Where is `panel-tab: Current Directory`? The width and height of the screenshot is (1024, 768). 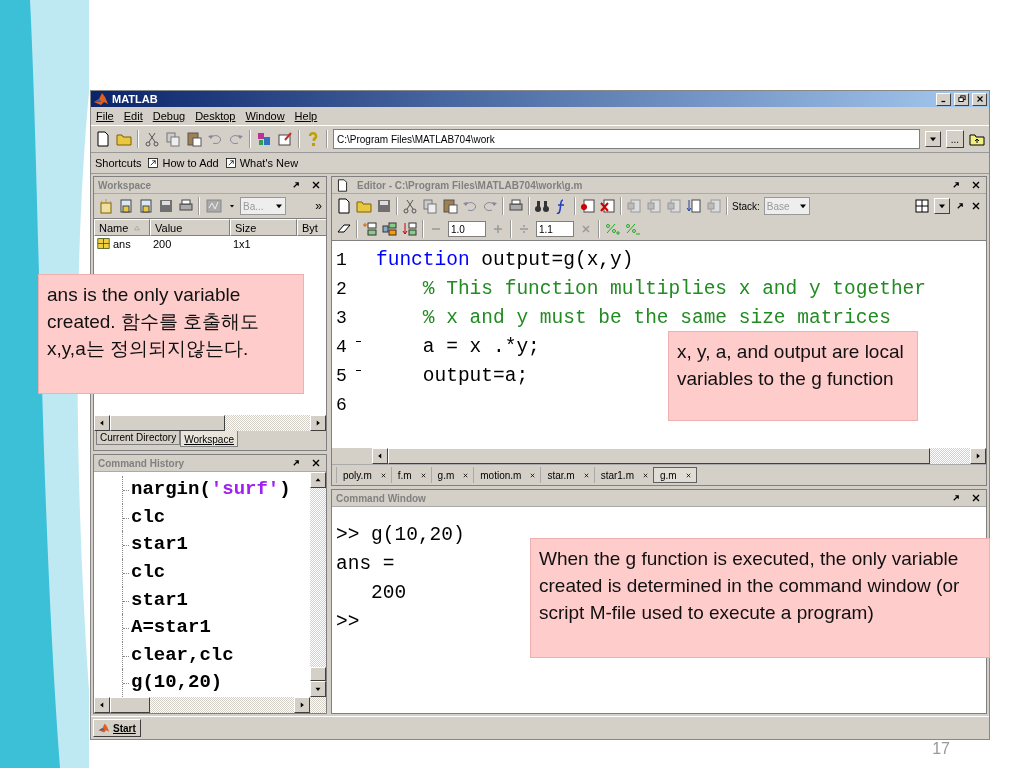
panel-tab: Current Directory is located at coordinates (138, 438).